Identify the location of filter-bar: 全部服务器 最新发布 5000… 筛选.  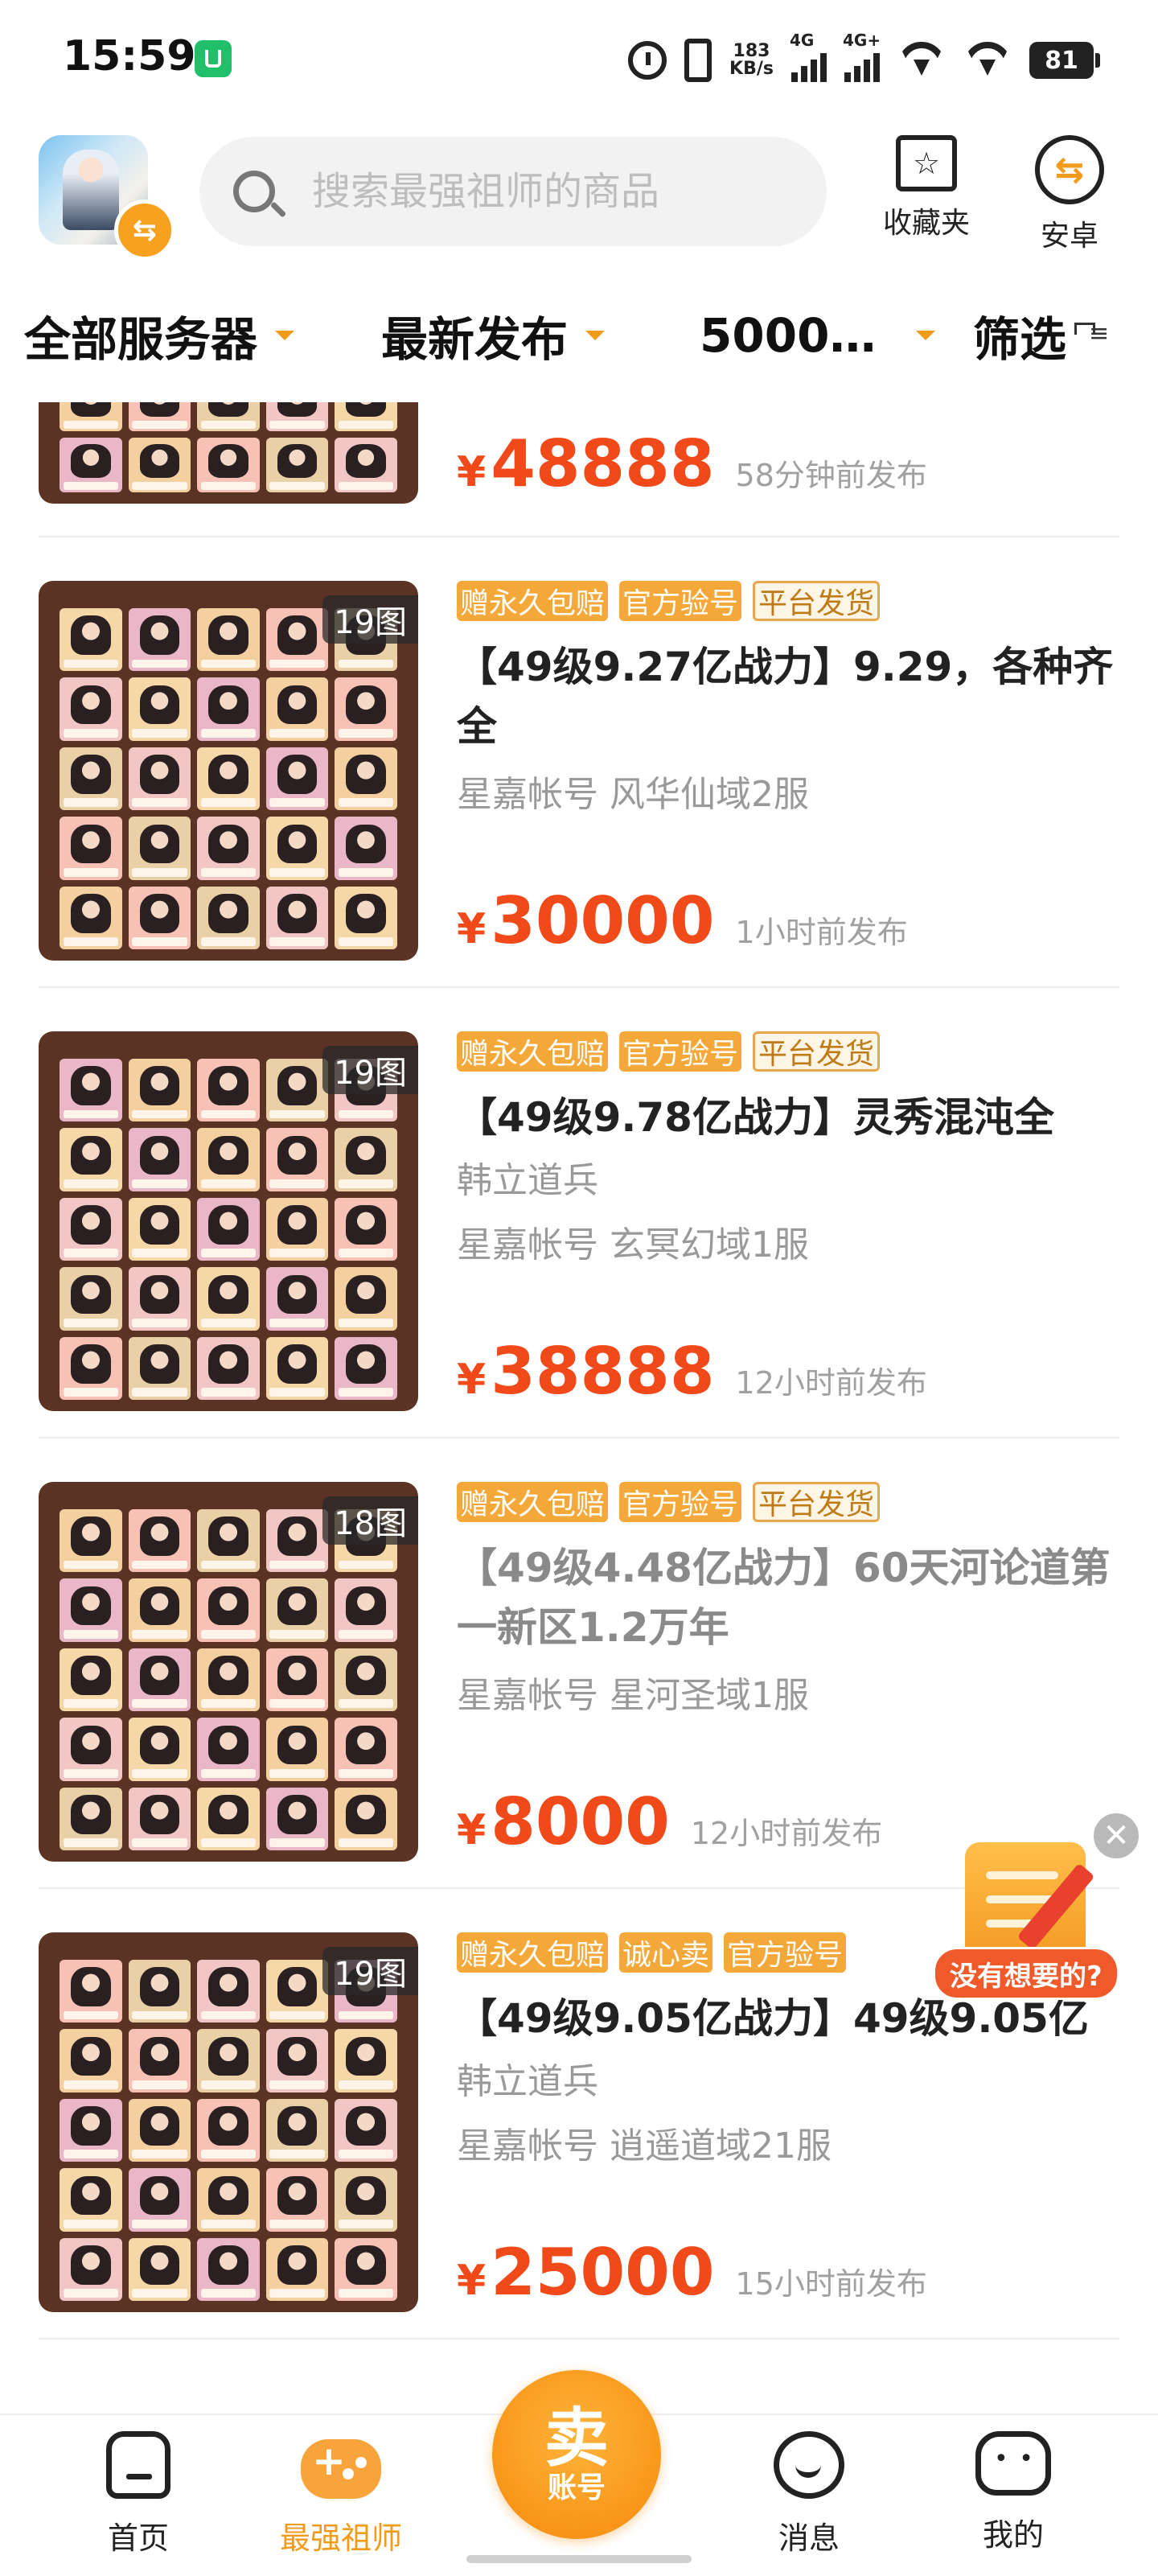
(579, 335).